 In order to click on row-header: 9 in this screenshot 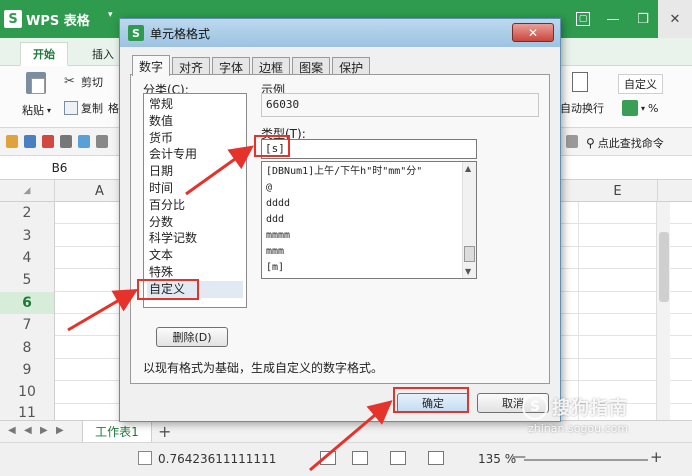, I will do `click(27, 370)`.